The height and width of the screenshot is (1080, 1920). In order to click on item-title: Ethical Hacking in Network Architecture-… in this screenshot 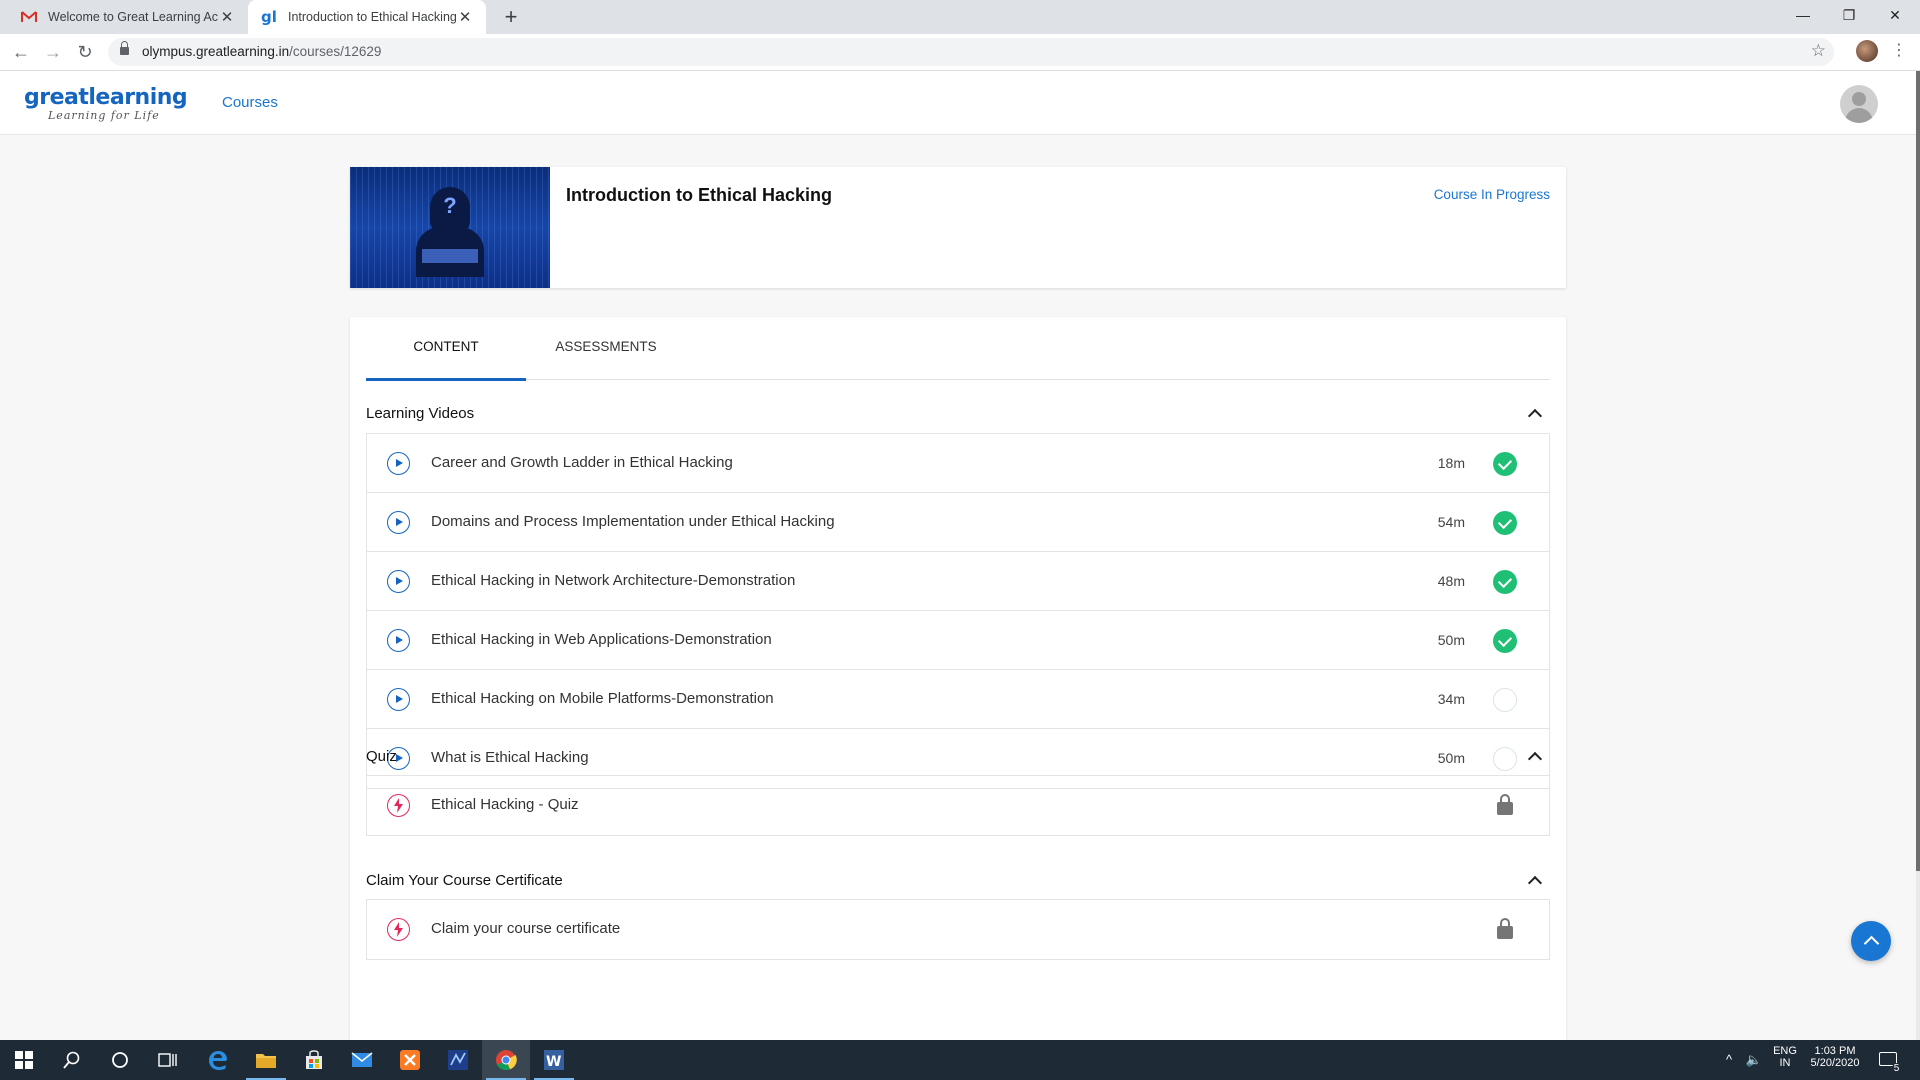, I will do `click(613, 580)`.